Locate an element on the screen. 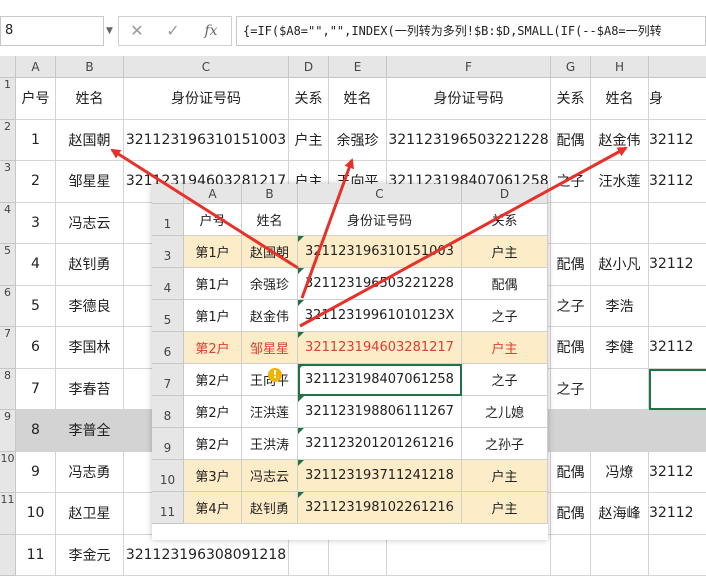 The width and height of the screenshot is (706, 576). header-cell: 身 is located at coordinates (677, 99).